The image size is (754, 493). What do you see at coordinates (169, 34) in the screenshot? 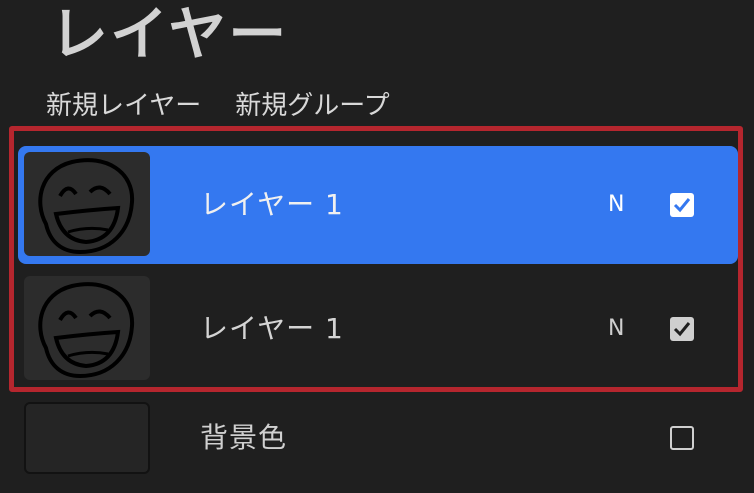
I see `panel-title: レイヤー` at bounding box center [169, 34].